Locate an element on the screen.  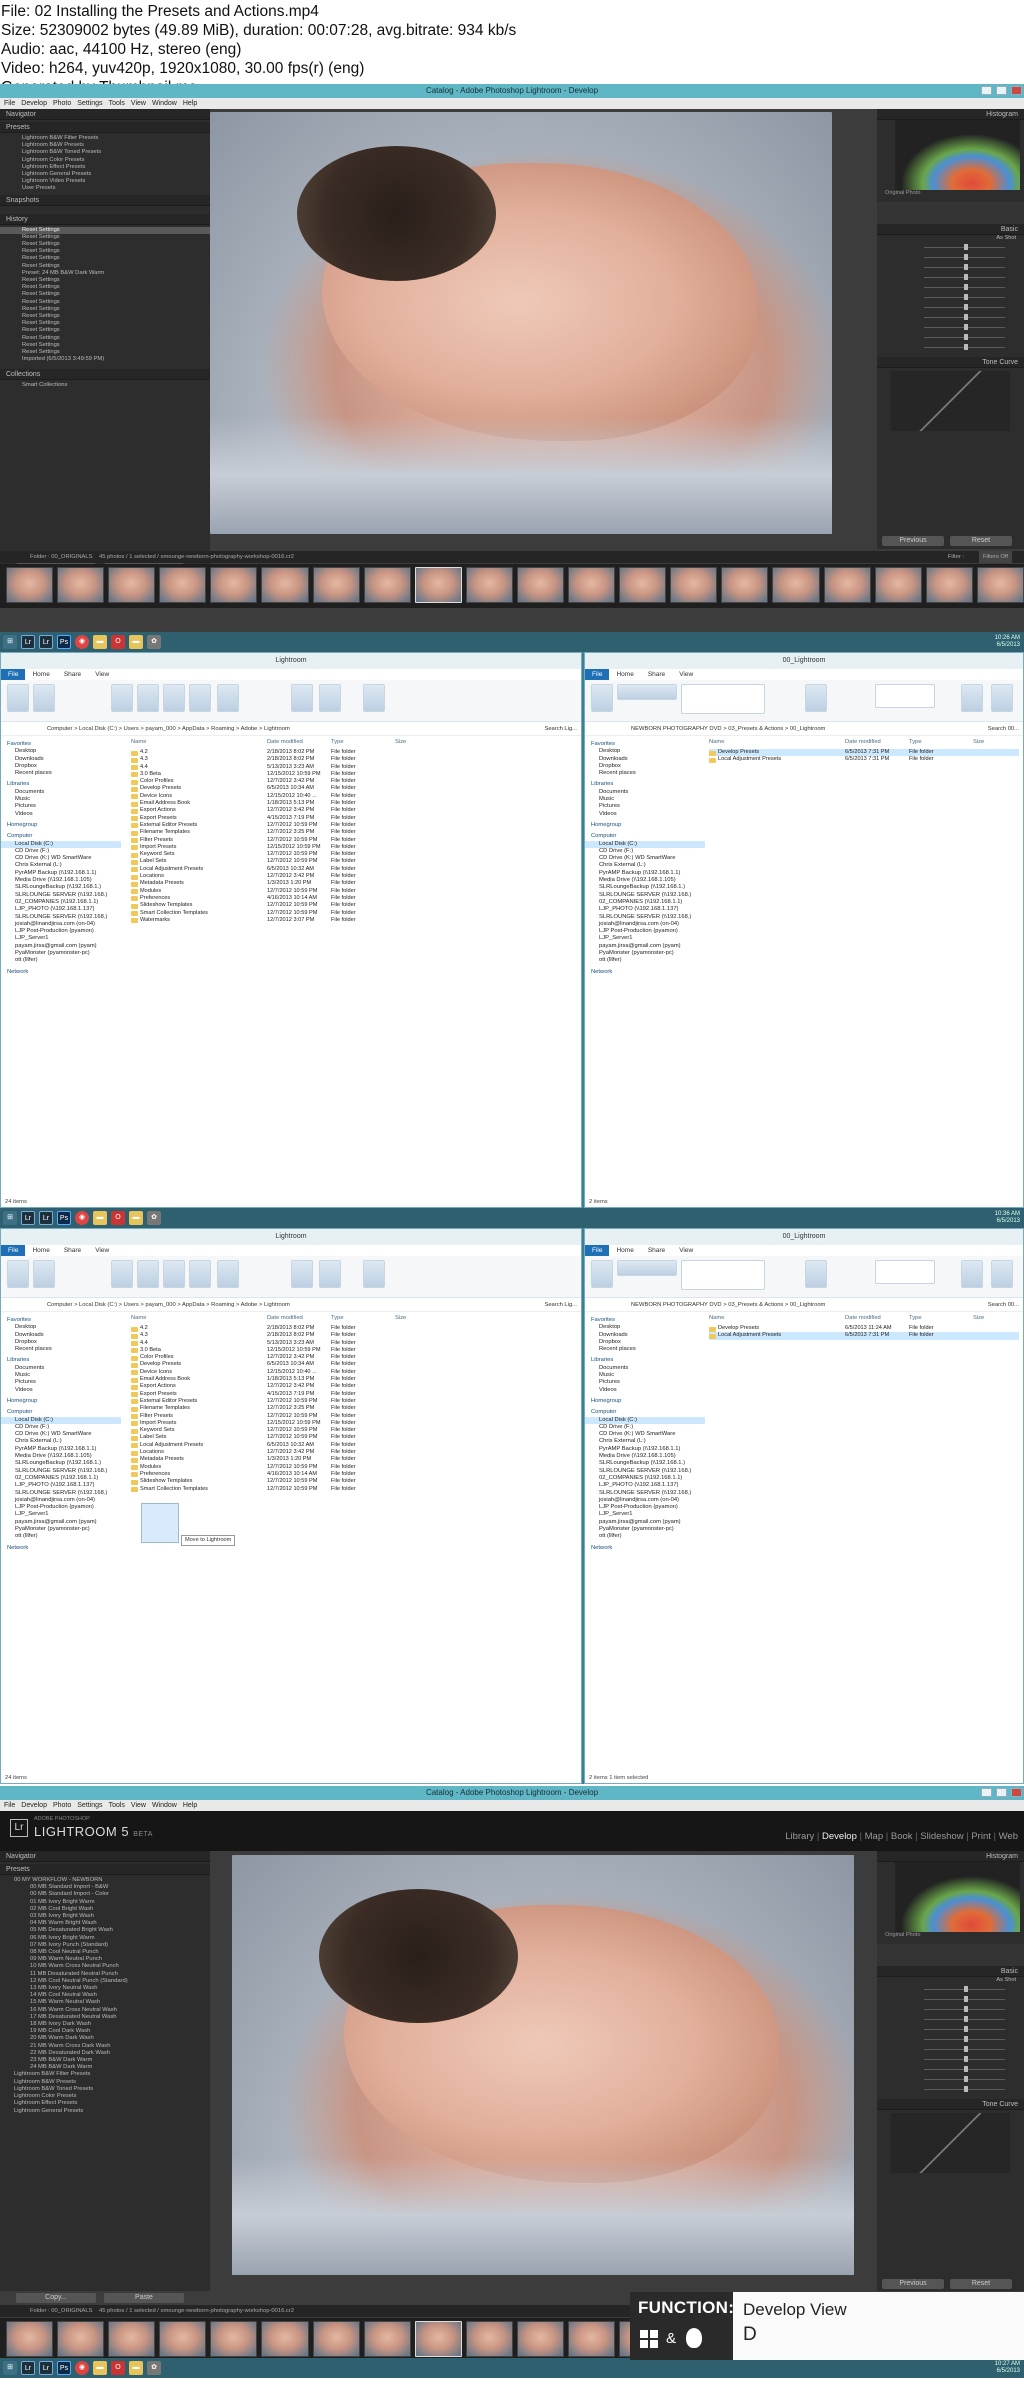
table-row: 4.4 5/13/2013 3:23 AM File folder is located at coordinates (281, 767).